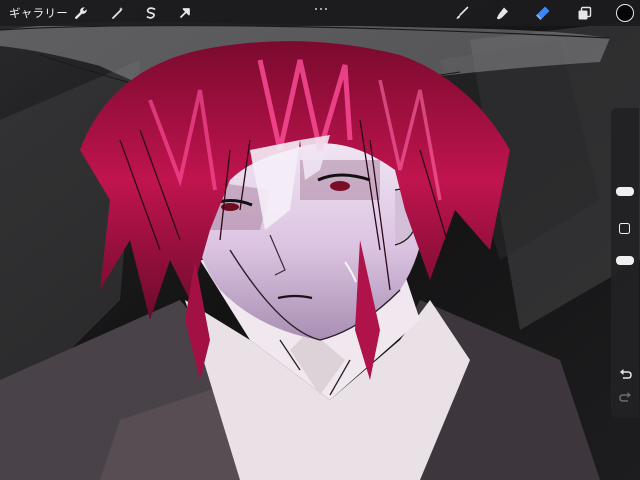 This screenshot has width=640, height=480. What do you see at coordinates (81, 13) in the screenshot?
I see `wrench-icon` at bounding box center [81, 13].